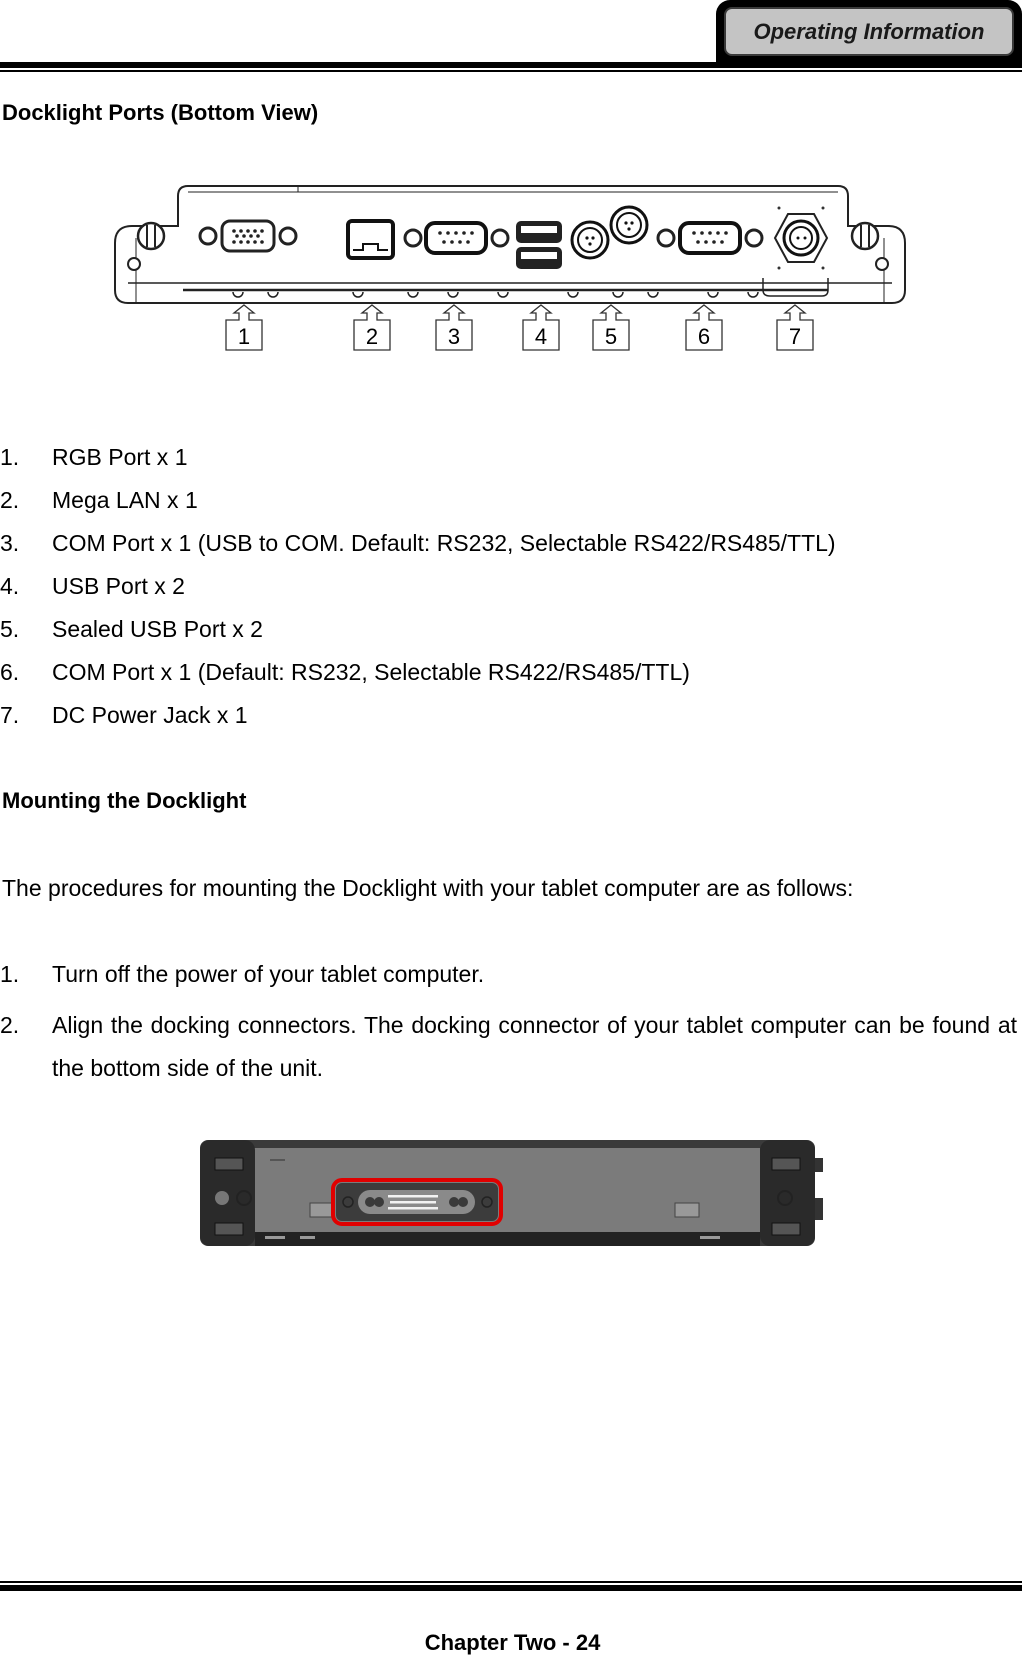 The image size is (1025, 1658). I want to click on port-list-item: 1. RGB Port x 1, so click(94, 457).